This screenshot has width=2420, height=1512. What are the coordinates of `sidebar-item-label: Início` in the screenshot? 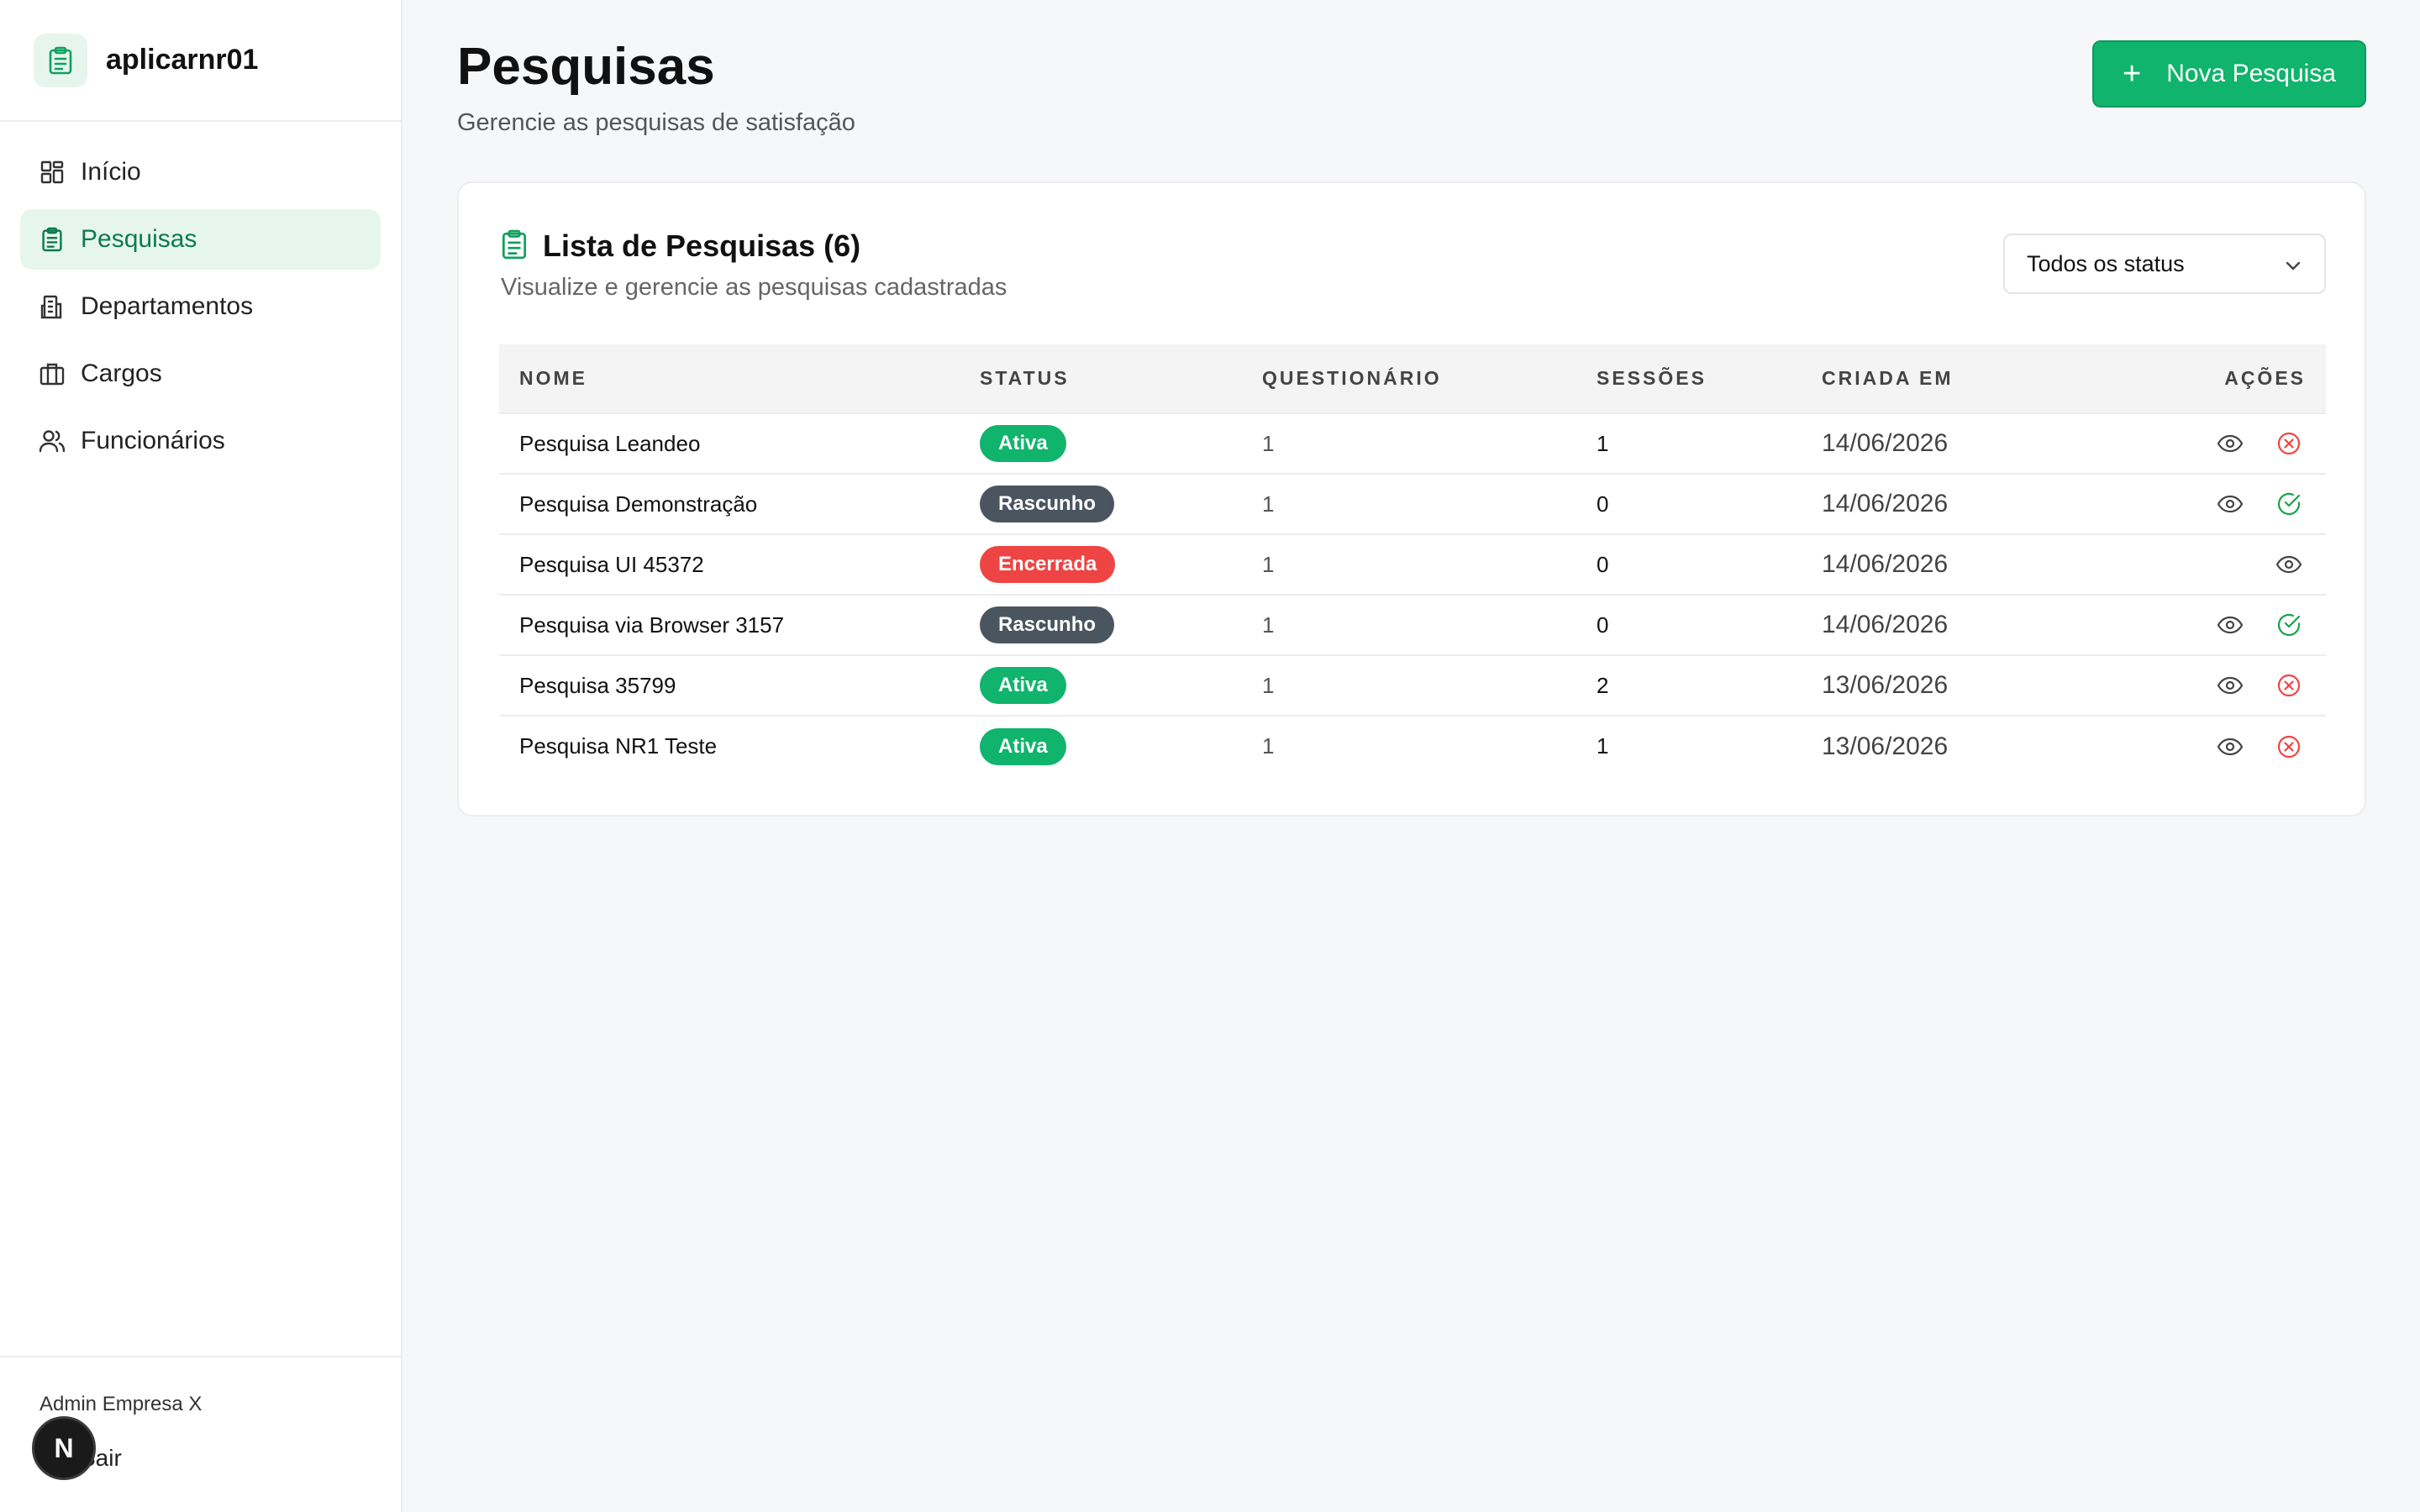 It's located at (111, 172).